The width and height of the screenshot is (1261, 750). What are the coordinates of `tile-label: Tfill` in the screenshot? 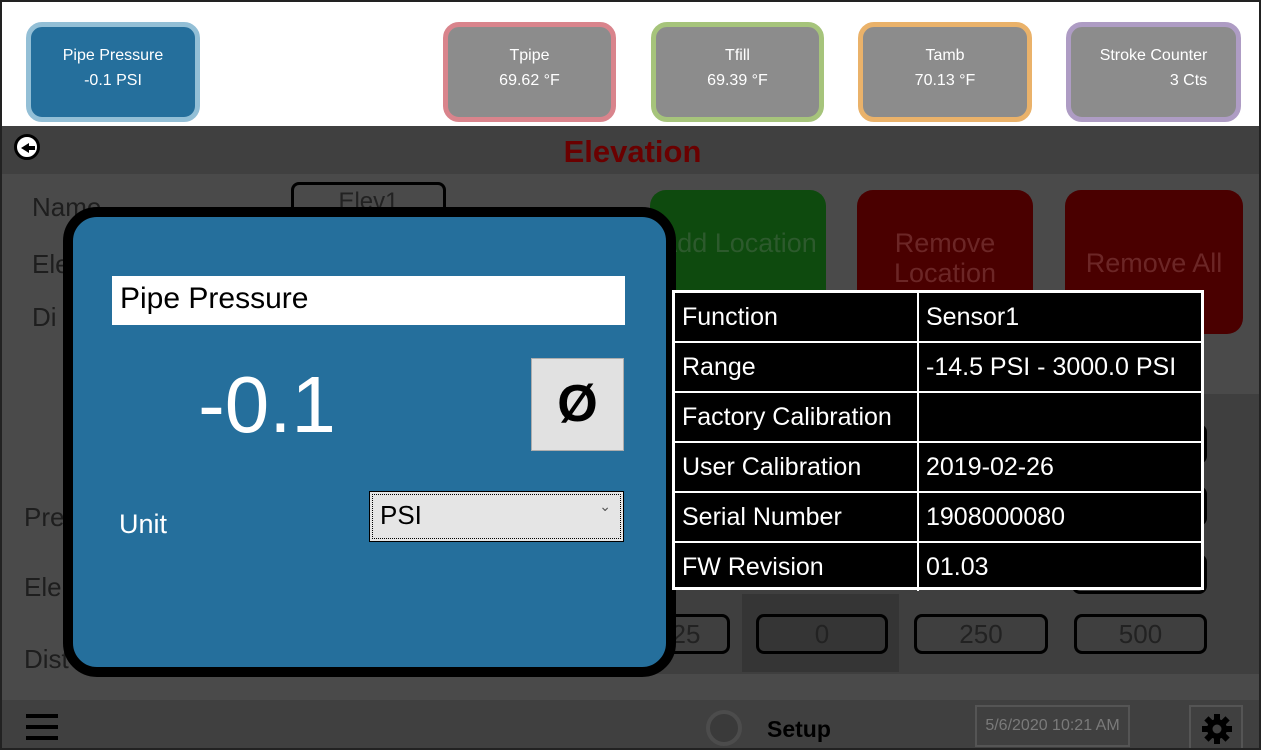 It's located at (737, 55).